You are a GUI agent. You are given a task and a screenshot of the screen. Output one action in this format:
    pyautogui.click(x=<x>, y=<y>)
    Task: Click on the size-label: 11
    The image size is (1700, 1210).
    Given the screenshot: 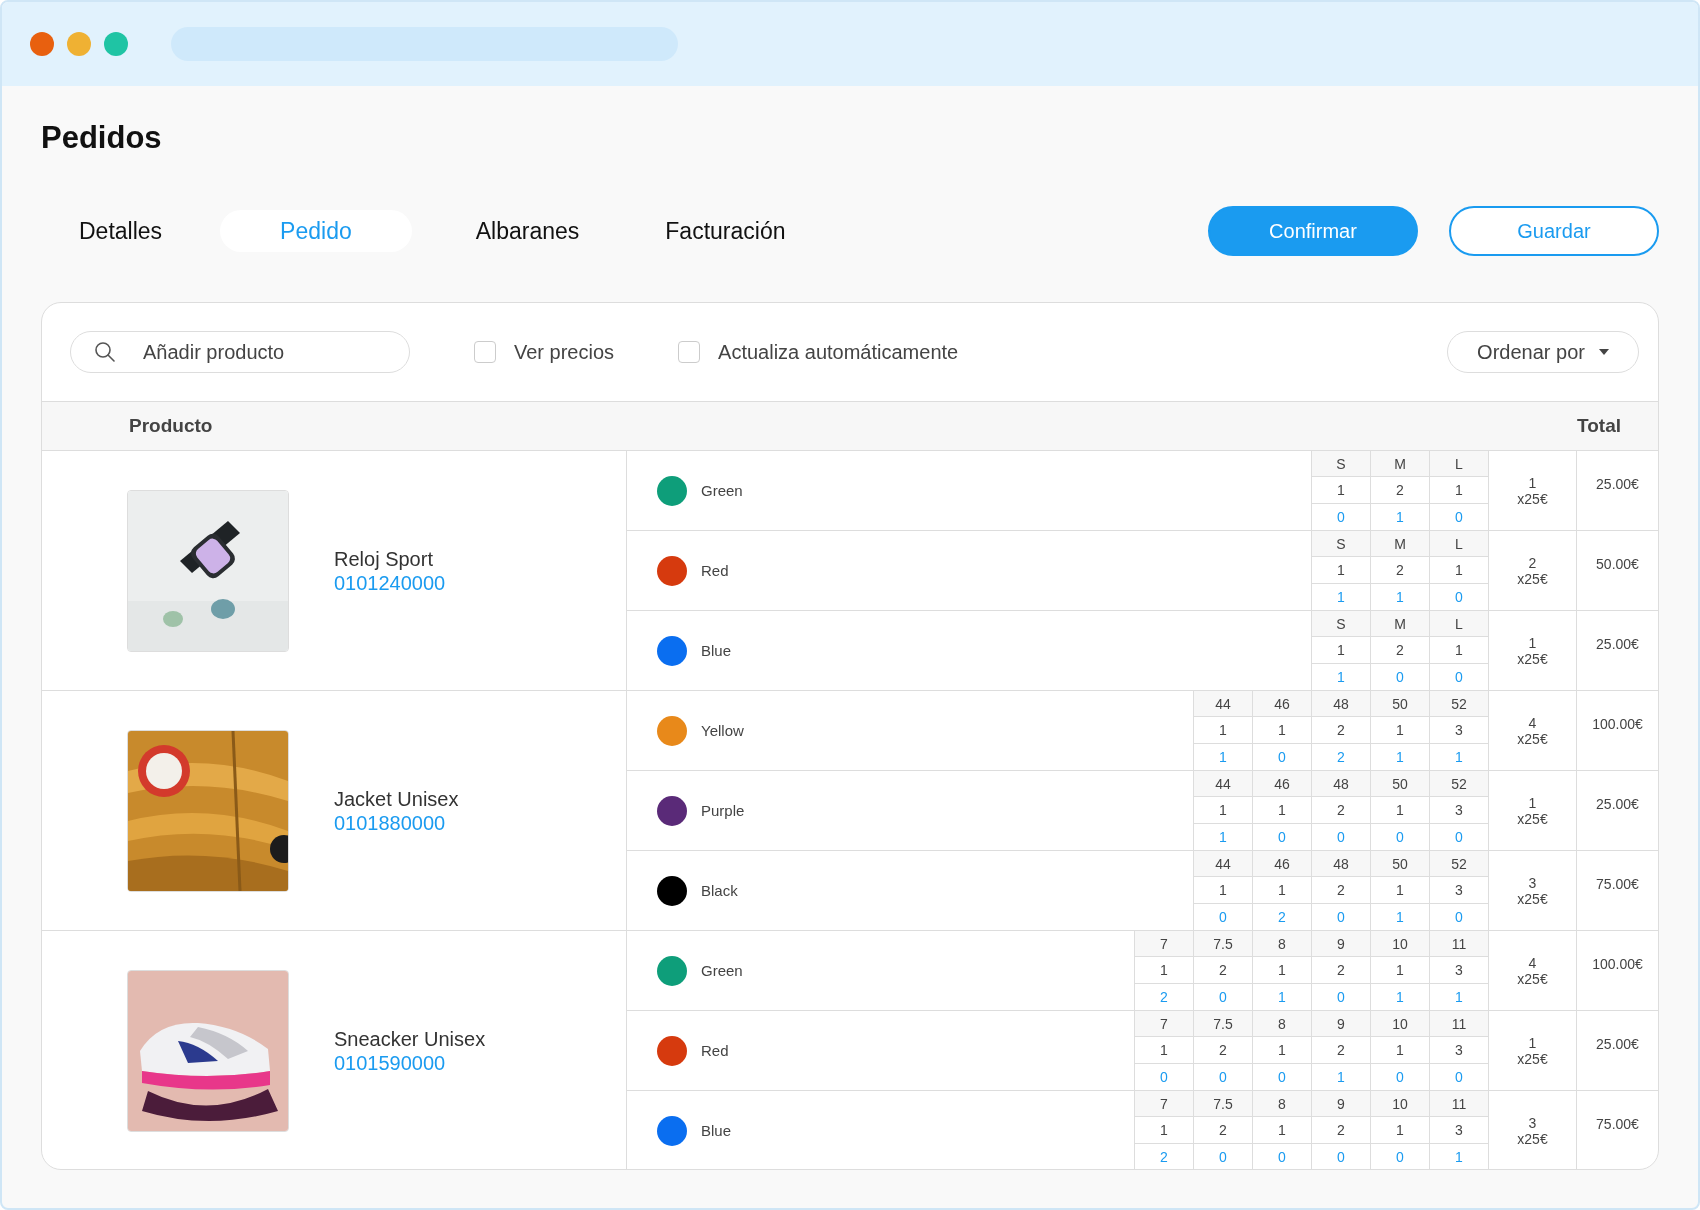 What is the action you would take?
    pyautogui.click(x=1458, y=1024)
    